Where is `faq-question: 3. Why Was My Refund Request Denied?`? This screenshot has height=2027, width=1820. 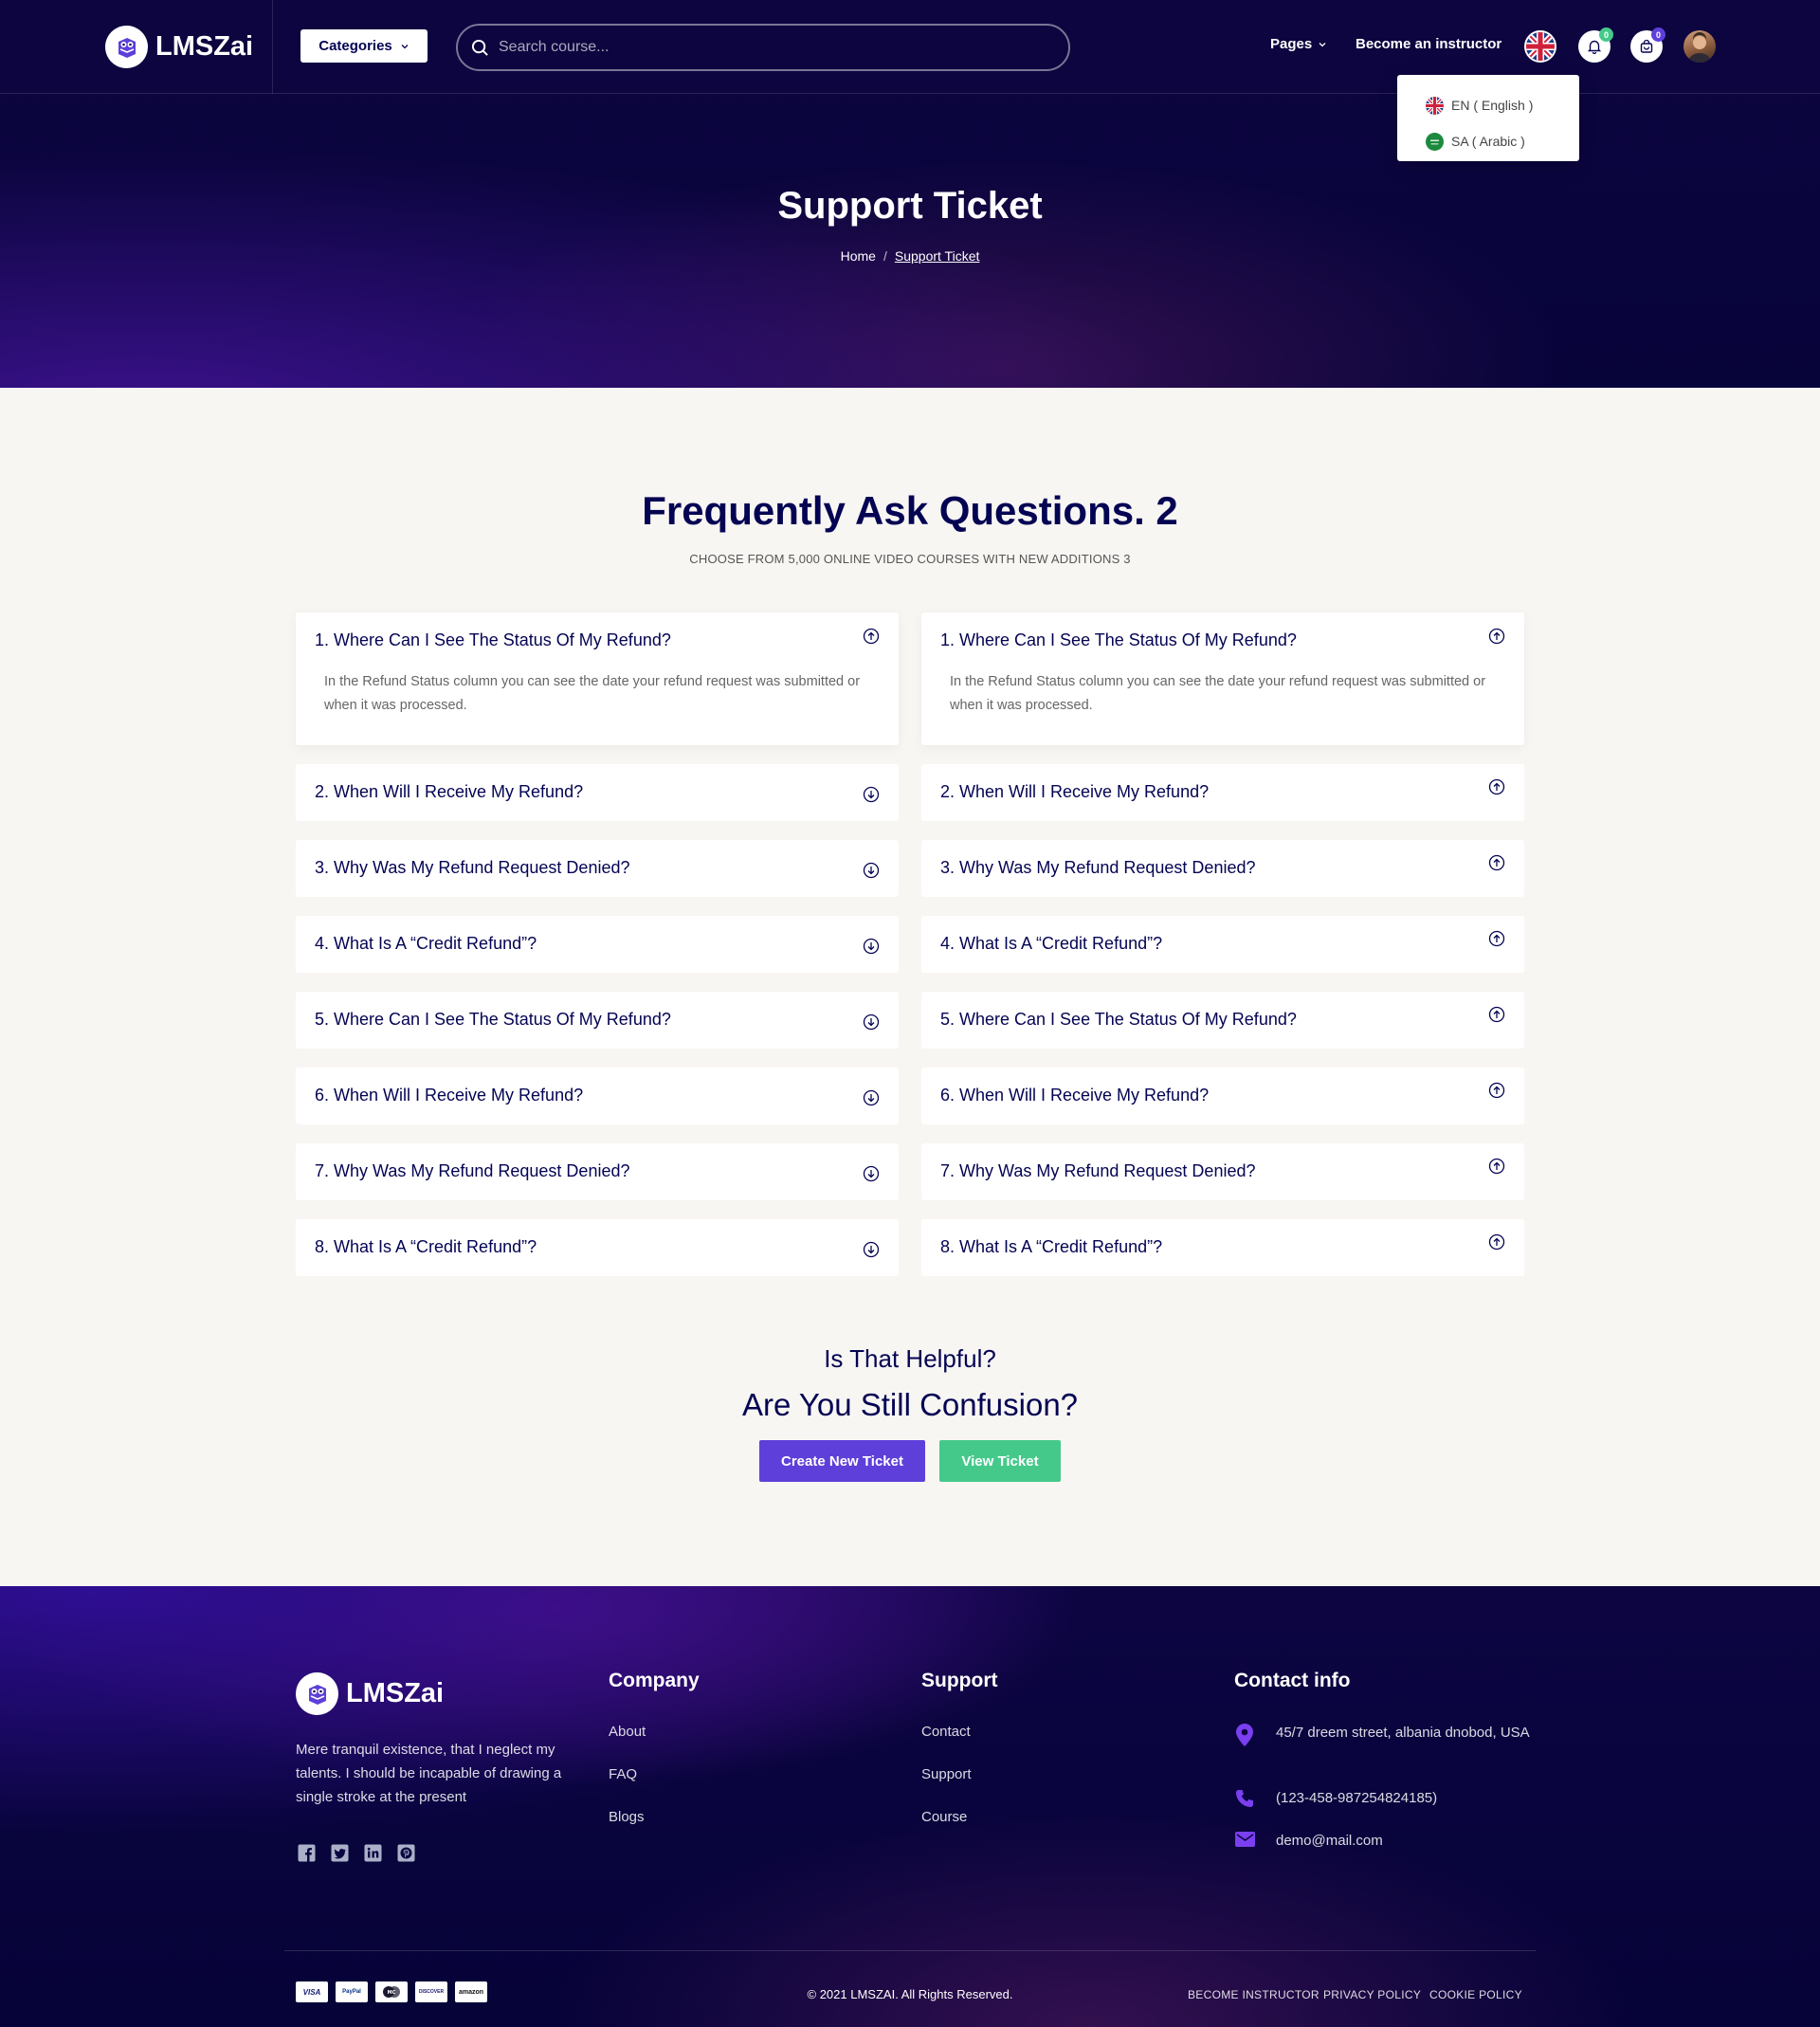
faq-question: 3. Why Was My Refund Request Denied? is located at coordinates (472, 867).